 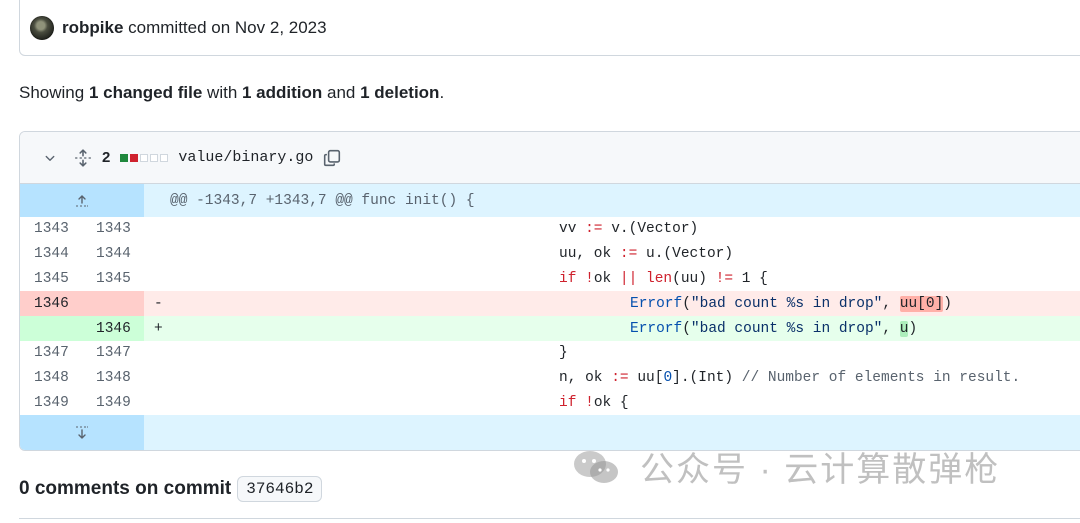 I want to click on code-token: len, so click(x=659, y=278).